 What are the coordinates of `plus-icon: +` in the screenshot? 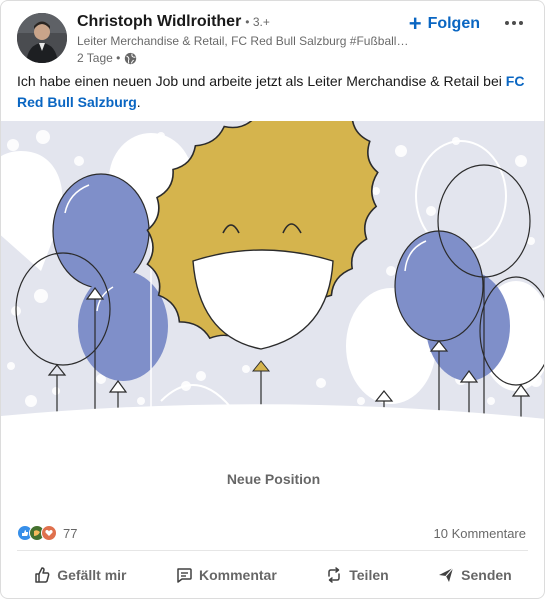 It's located at (415, 23).